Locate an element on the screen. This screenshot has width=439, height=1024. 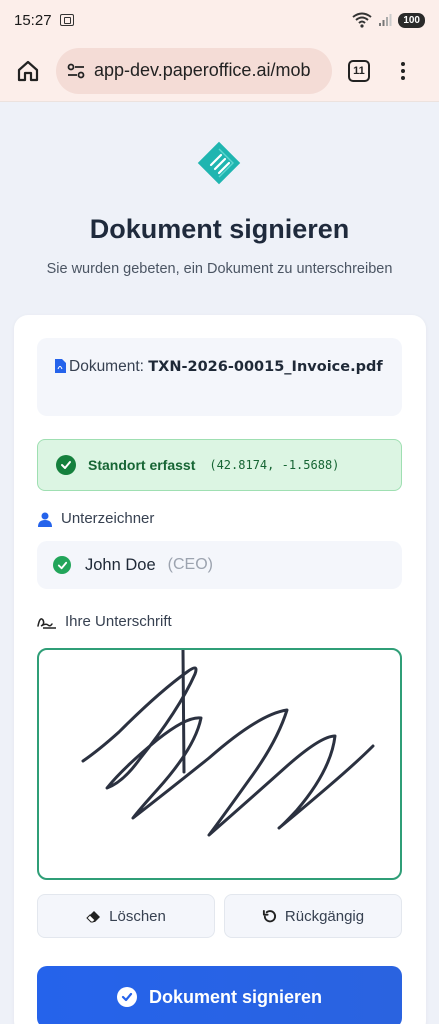
signature-icon is located at coordinates (46, 623).